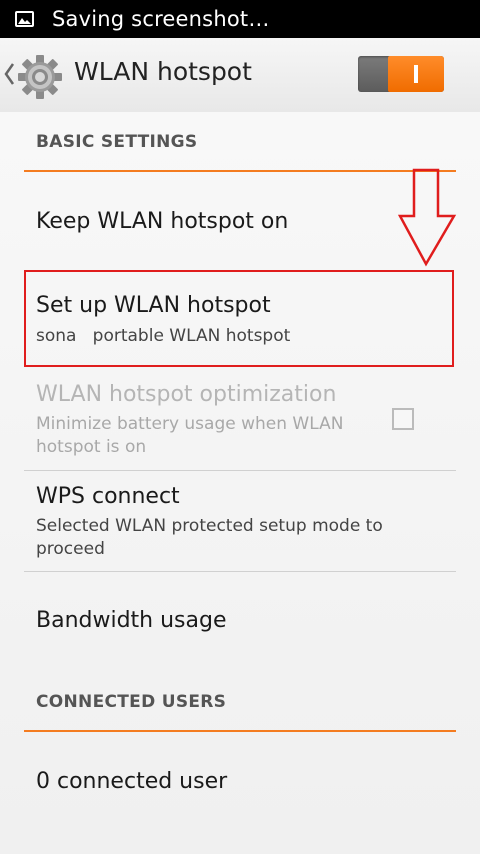 This screenshot has height=854, width=480. What do you see at coordinates (403, 419) in the screenshot?
I see `optimization-checkbox` at bounding box center [403, 419].